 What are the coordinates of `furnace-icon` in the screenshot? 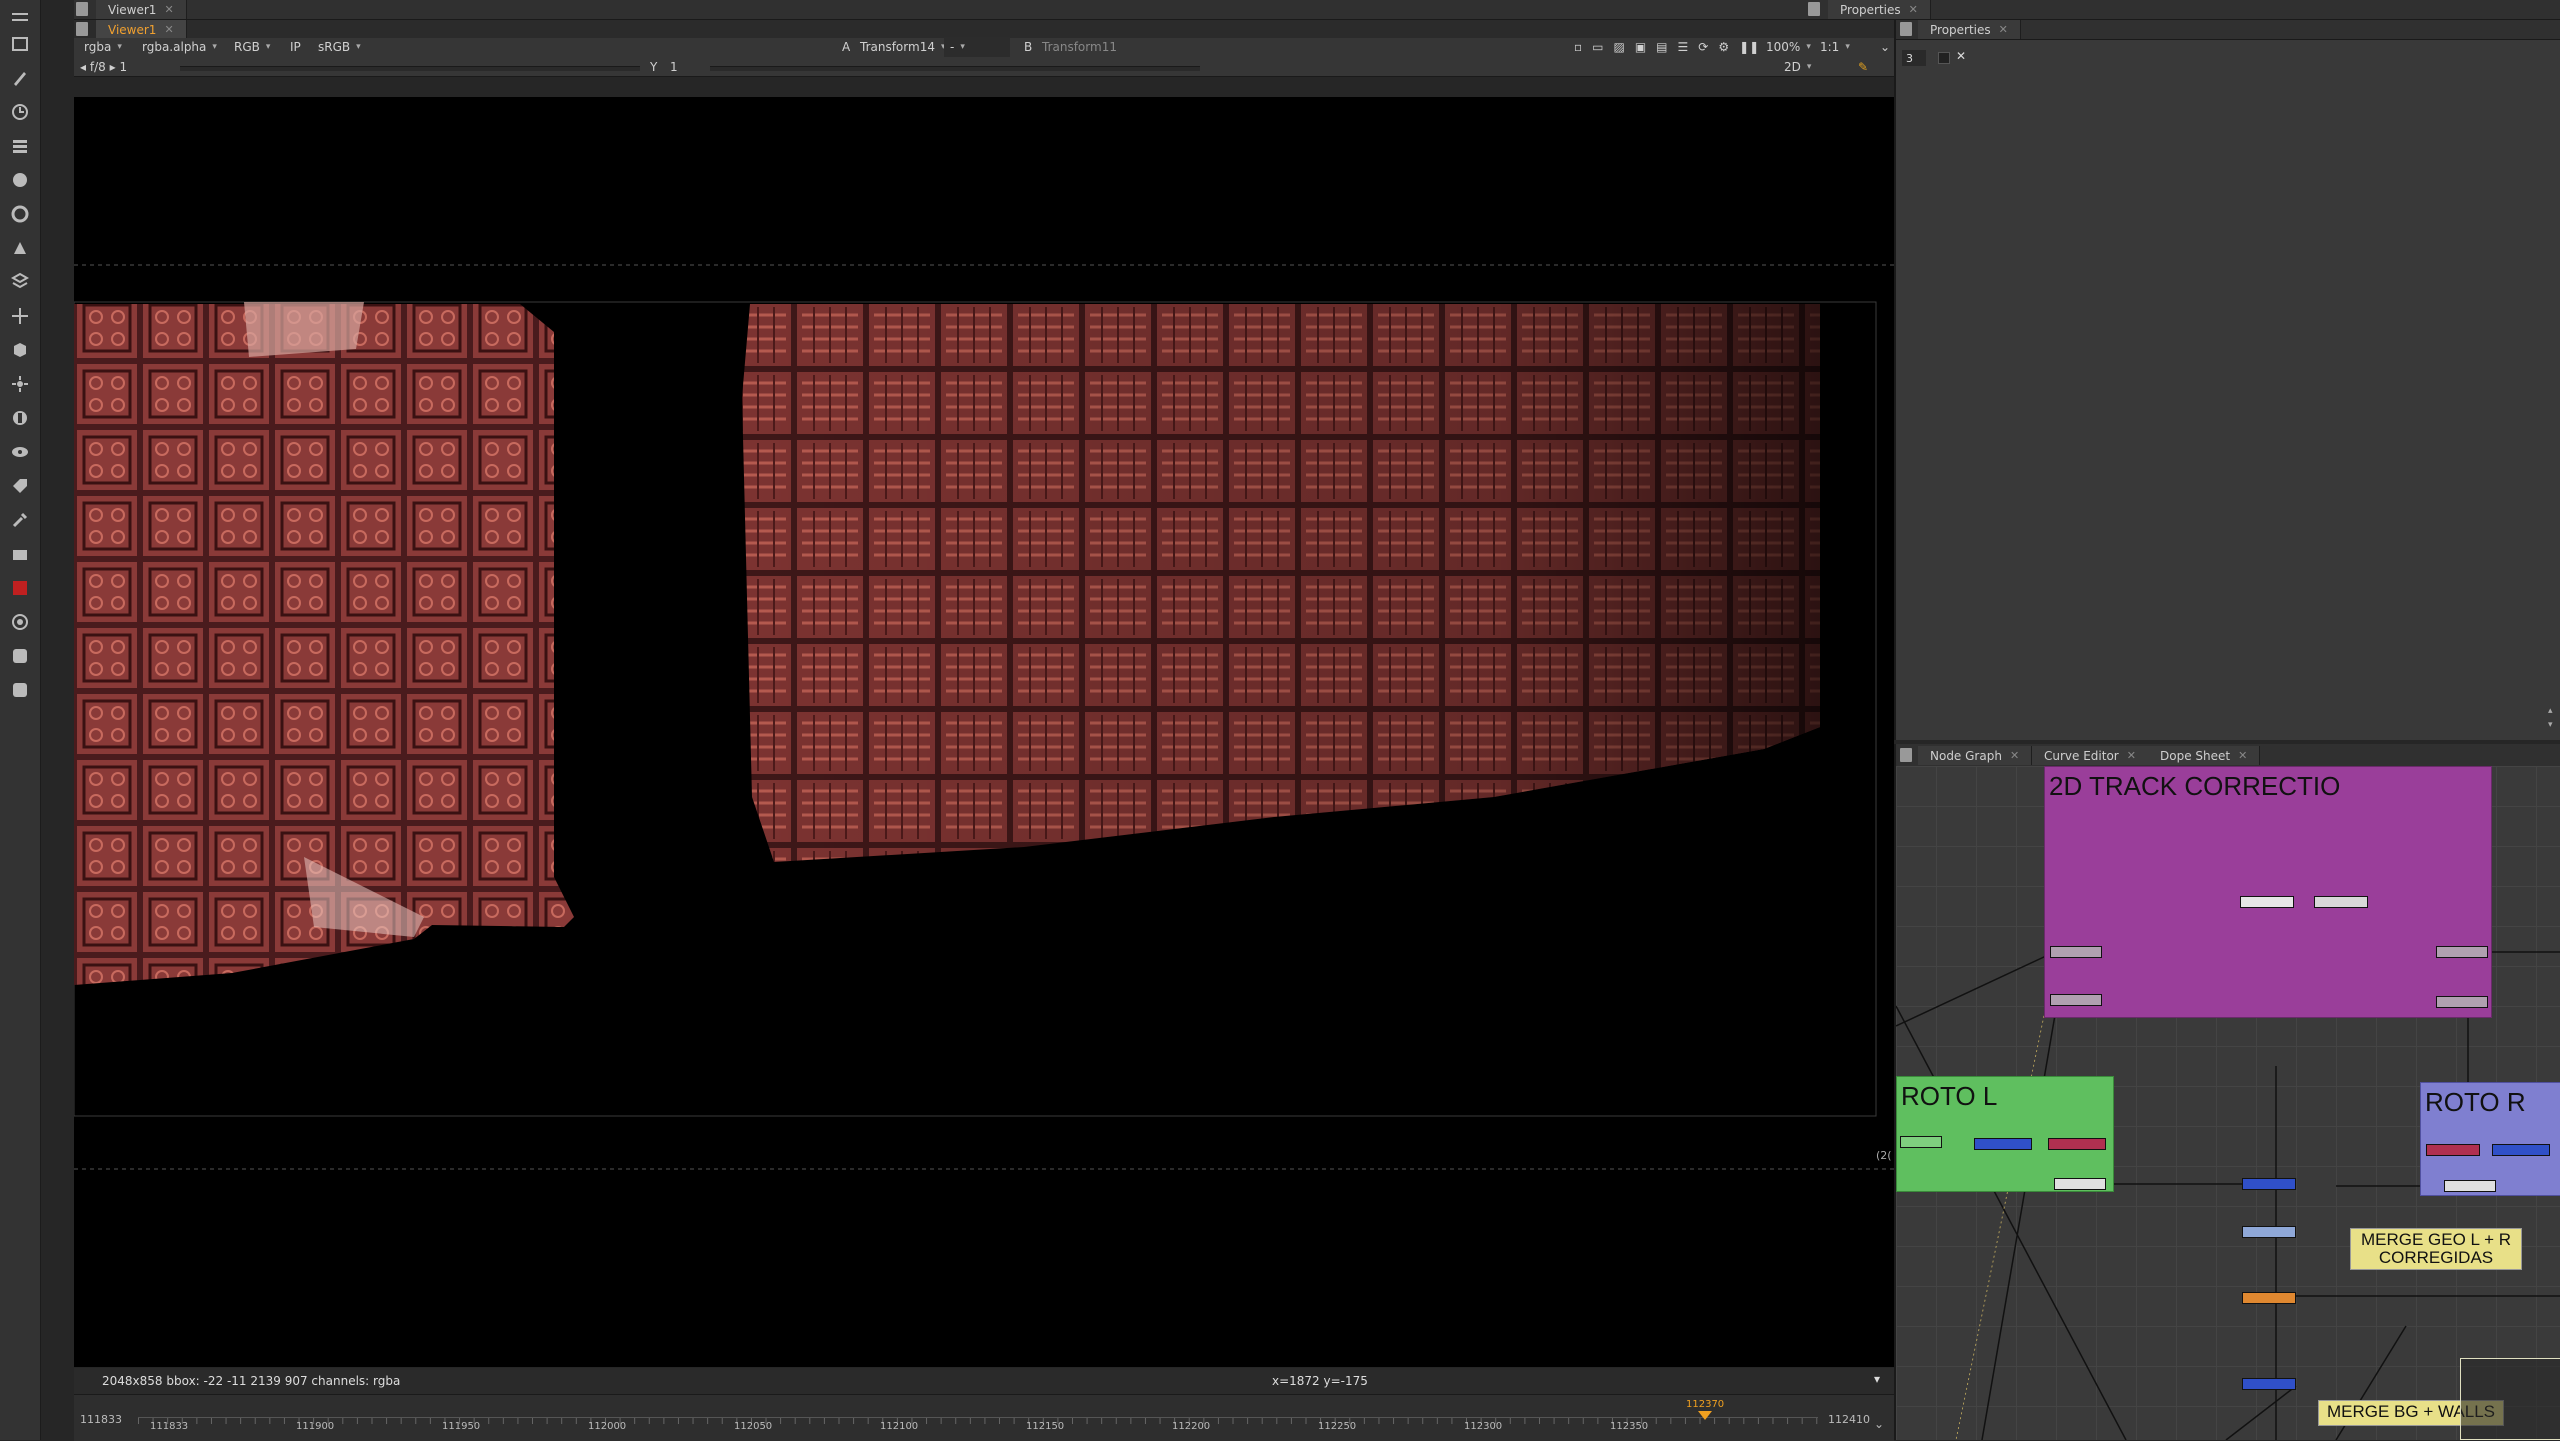 It's located at (20, 588).